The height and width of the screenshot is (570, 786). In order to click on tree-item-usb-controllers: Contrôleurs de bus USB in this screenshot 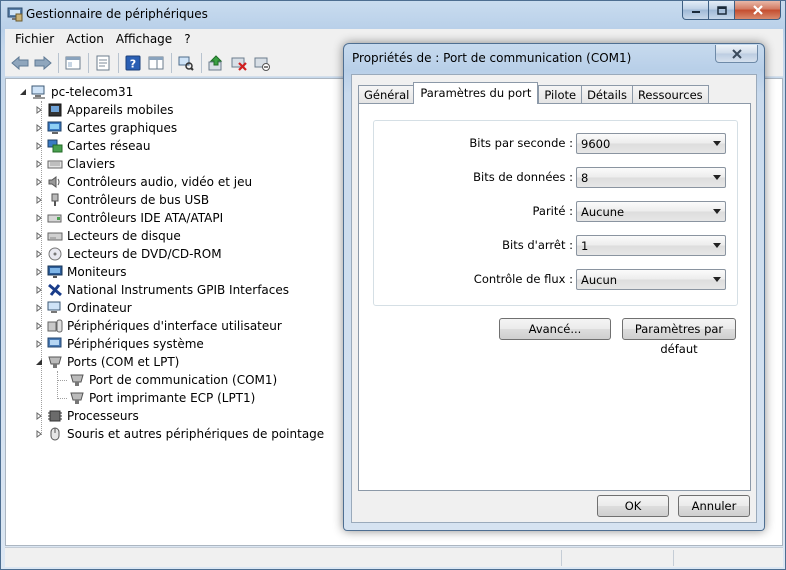, I will do `click(121, 200)`.